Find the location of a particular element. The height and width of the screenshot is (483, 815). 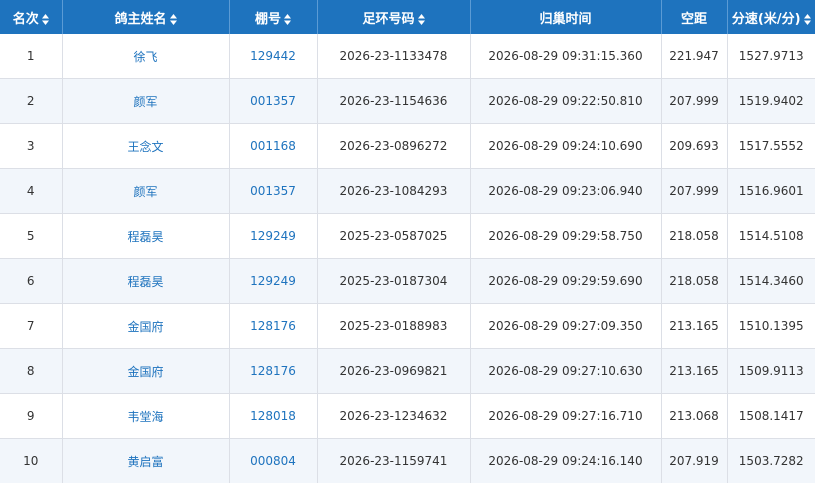

speed-cell: 1508.1417 is located at coordinates (771, 416).